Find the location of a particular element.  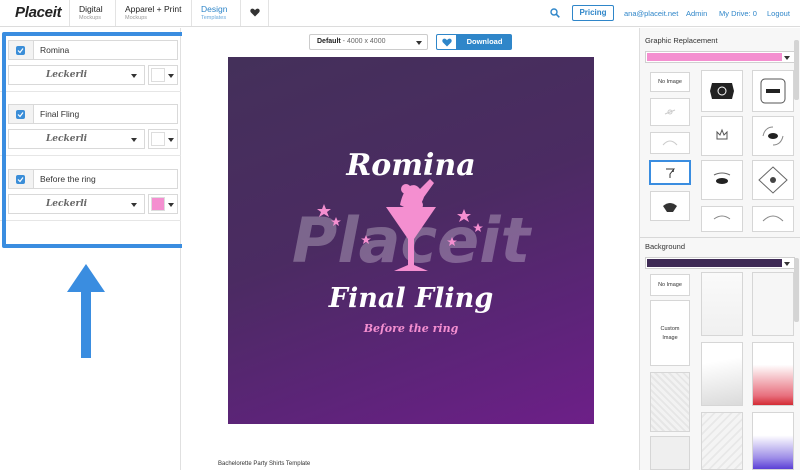

layer-1-font-select: Leckerli is located at coordinates (76, 75).